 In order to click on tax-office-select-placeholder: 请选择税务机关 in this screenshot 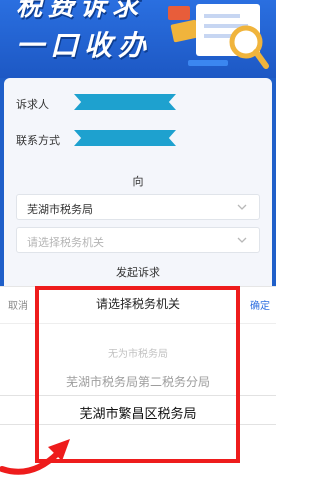, I will do `click(65, 242)`.